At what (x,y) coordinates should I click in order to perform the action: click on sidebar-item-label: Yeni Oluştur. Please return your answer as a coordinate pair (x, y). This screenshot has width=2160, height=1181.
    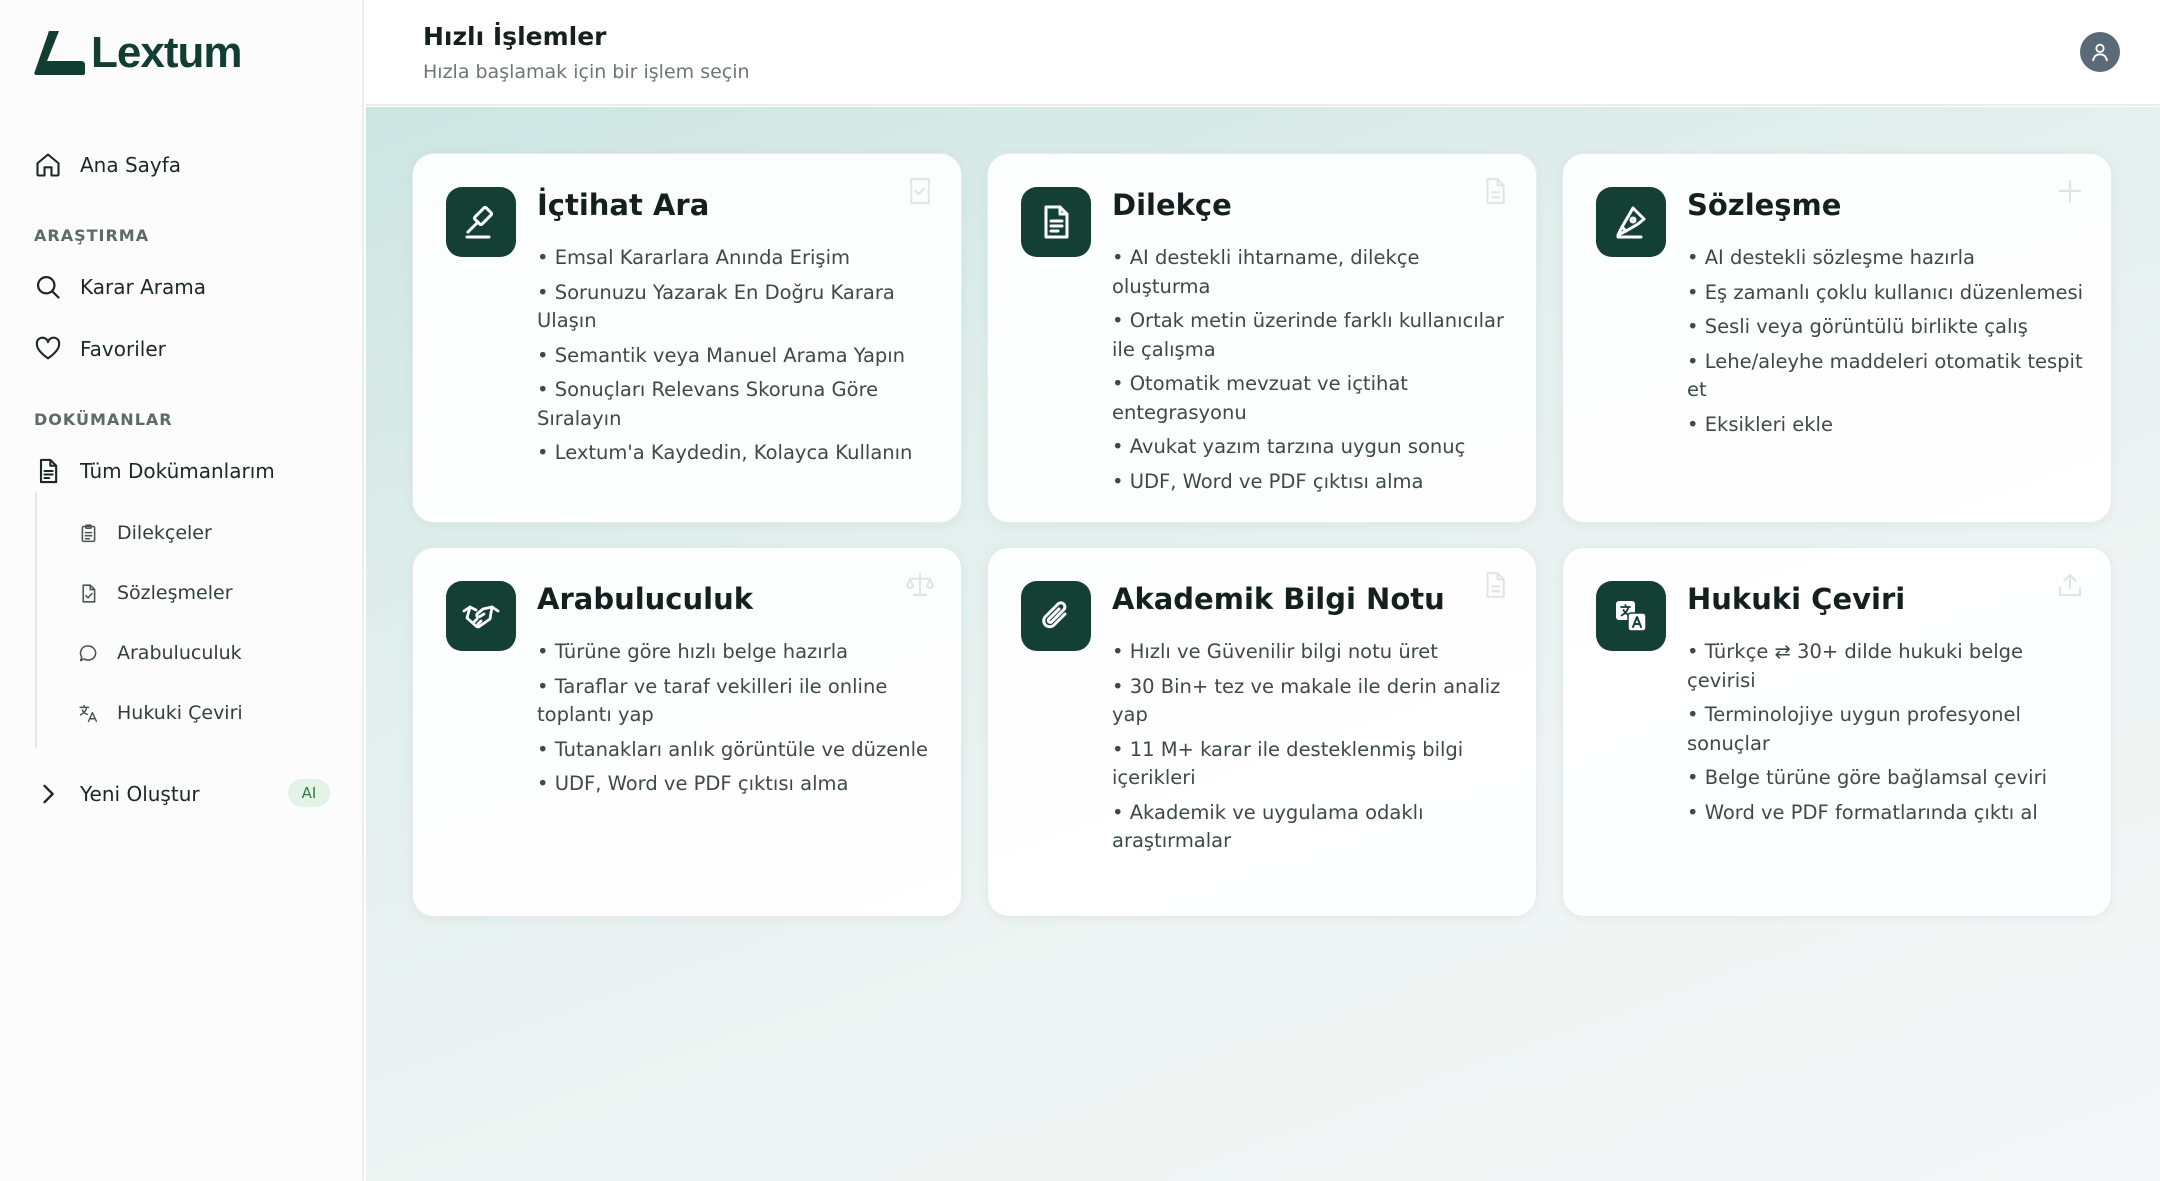
    Looking at the image, I should click on (140, 794).